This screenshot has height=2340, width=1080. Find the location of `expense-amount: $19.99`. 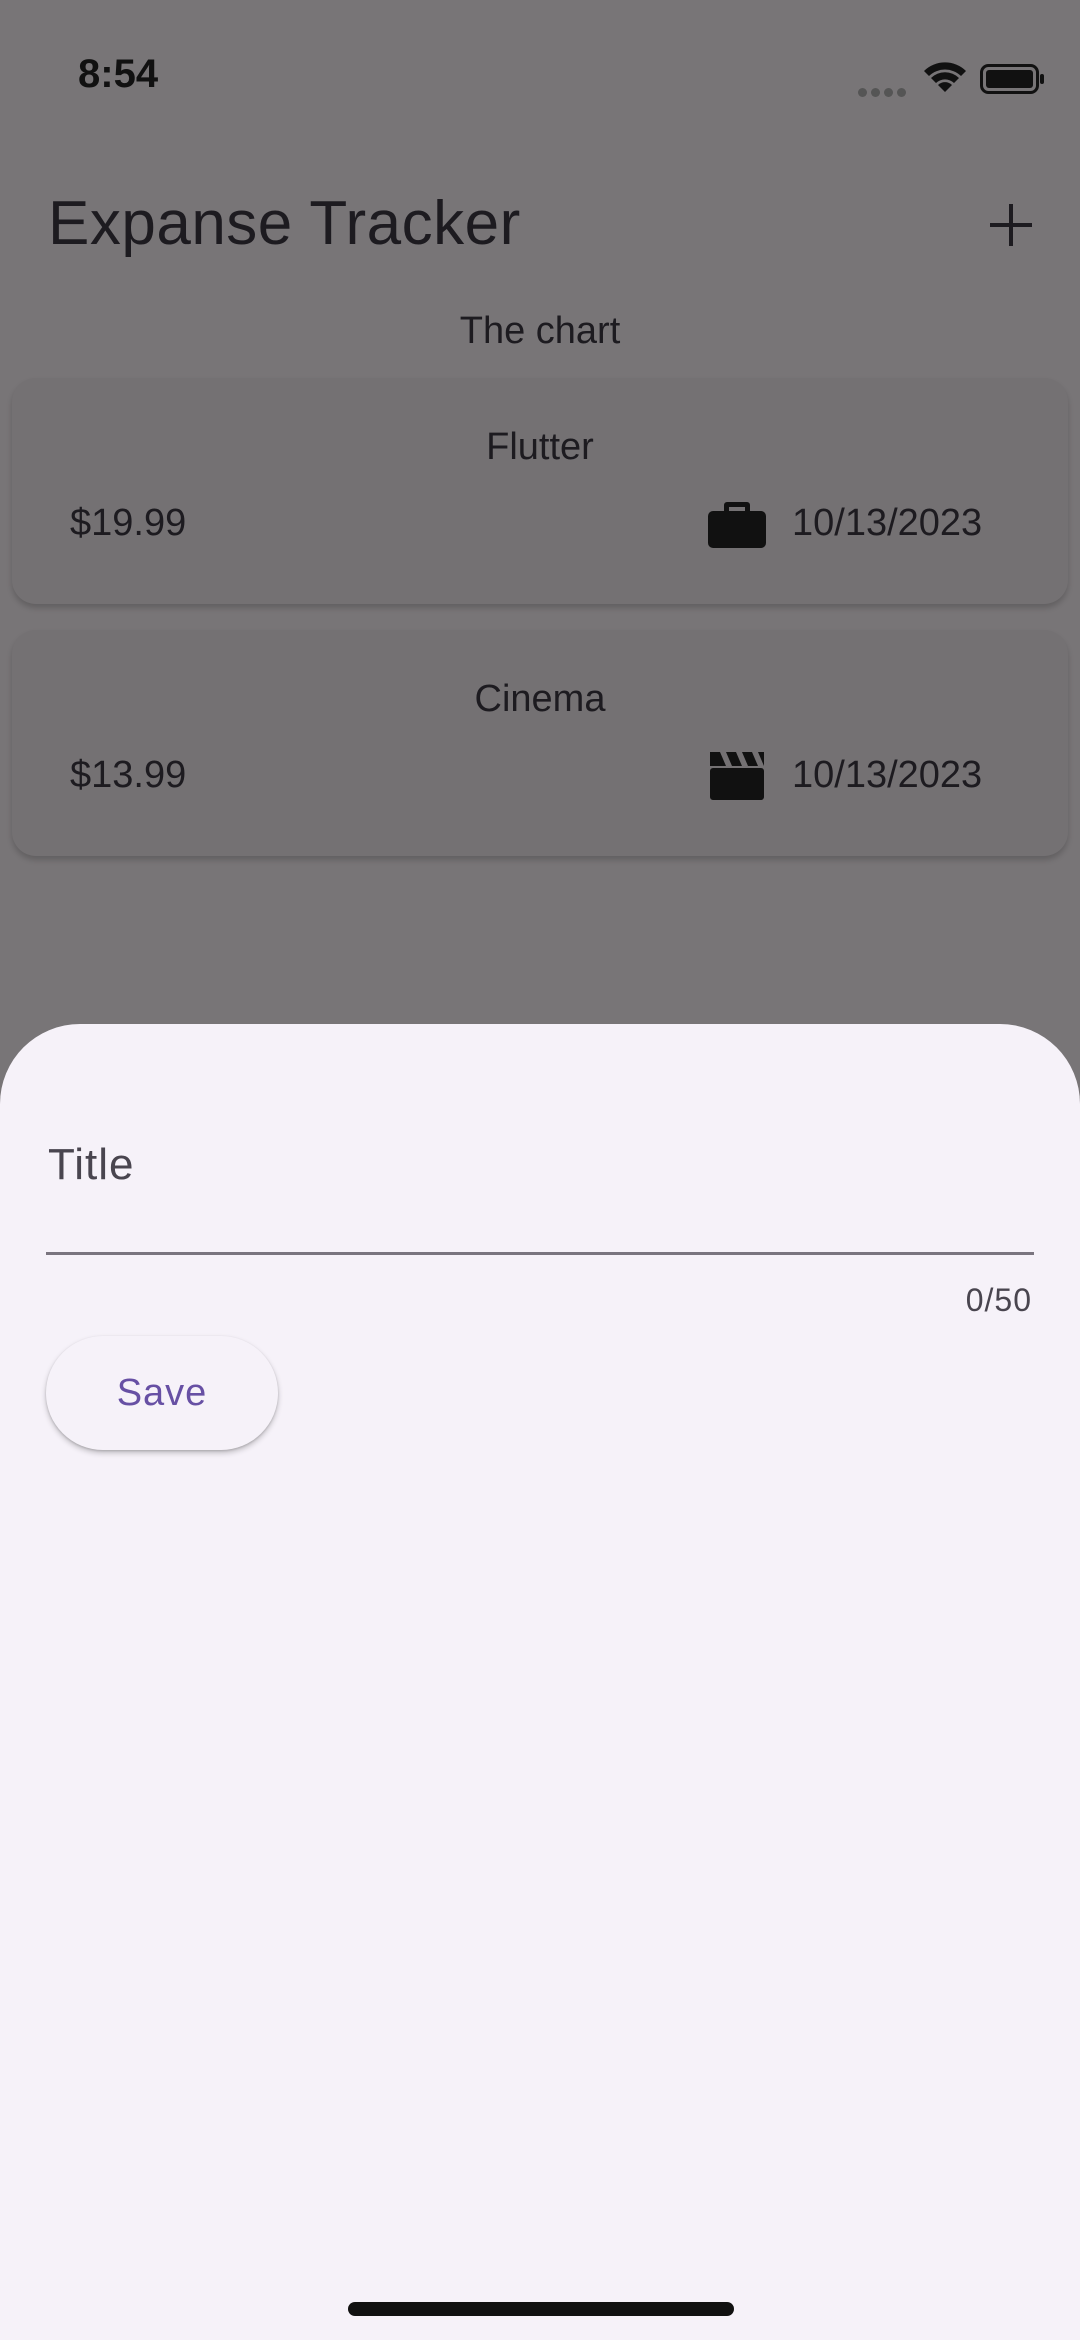

expense-amount: $19.99 is located at coordinates (128, 523).